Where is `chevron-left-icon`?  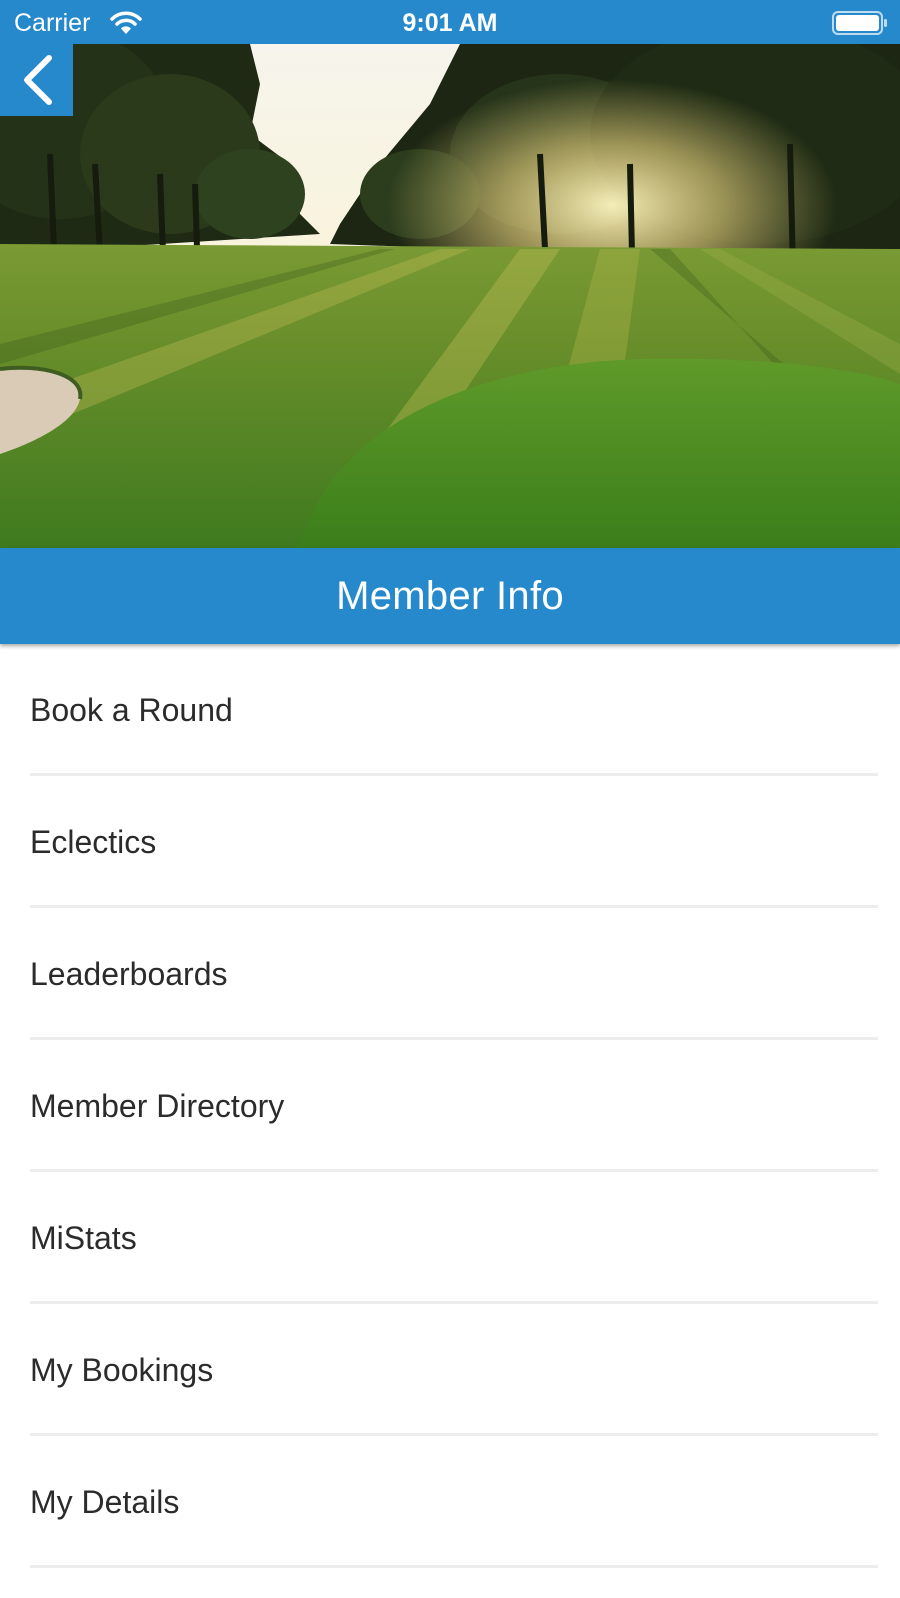
chevron-left-icon is located at coordinates (37, 80).